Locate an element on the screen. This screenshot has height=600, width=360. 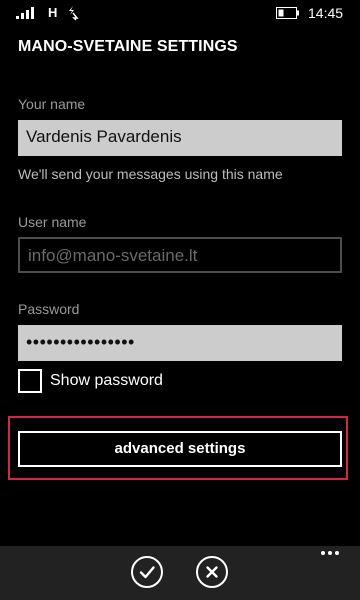
data-transfer-icon is located at coordinates (74, 13).